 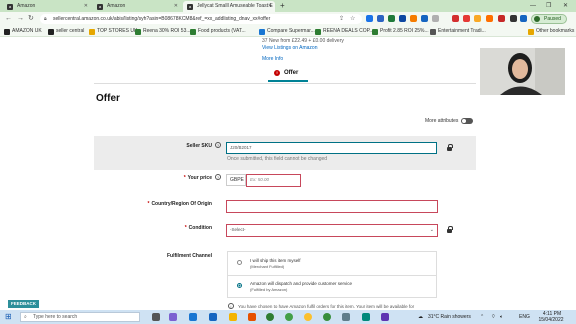 What do you see at coordinates (272, 59) in the screenshot?
I see `more-info-link: More Info` at bounding box center [272, 59].